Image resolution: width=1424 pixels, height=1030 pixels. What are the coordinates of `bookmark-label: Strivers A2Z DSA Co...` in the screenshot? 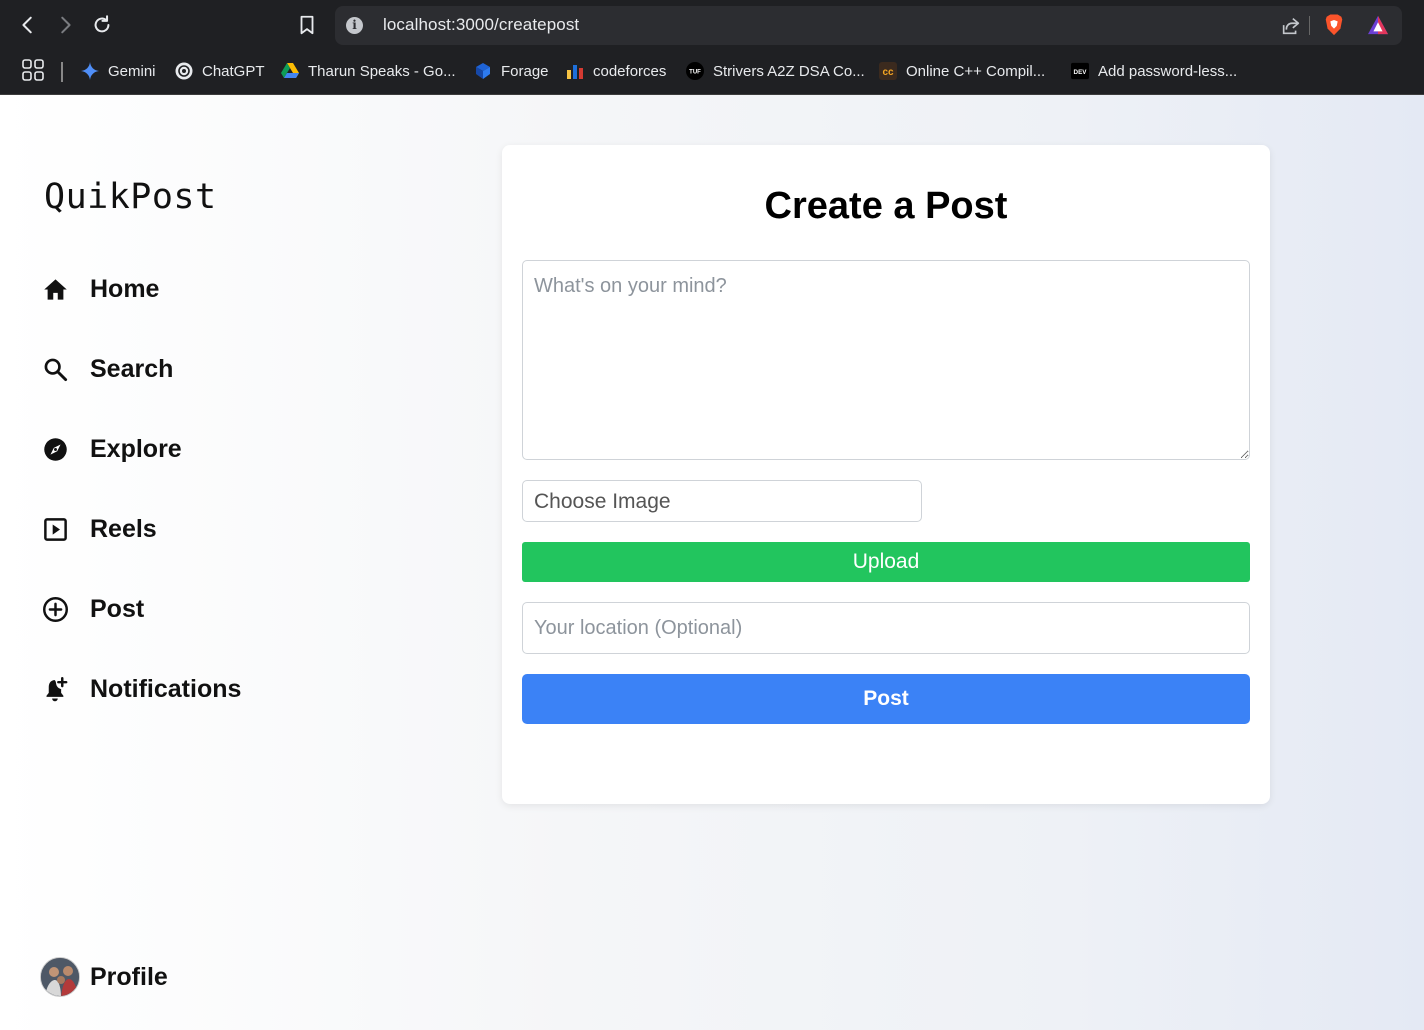 It's located at (789, 71).